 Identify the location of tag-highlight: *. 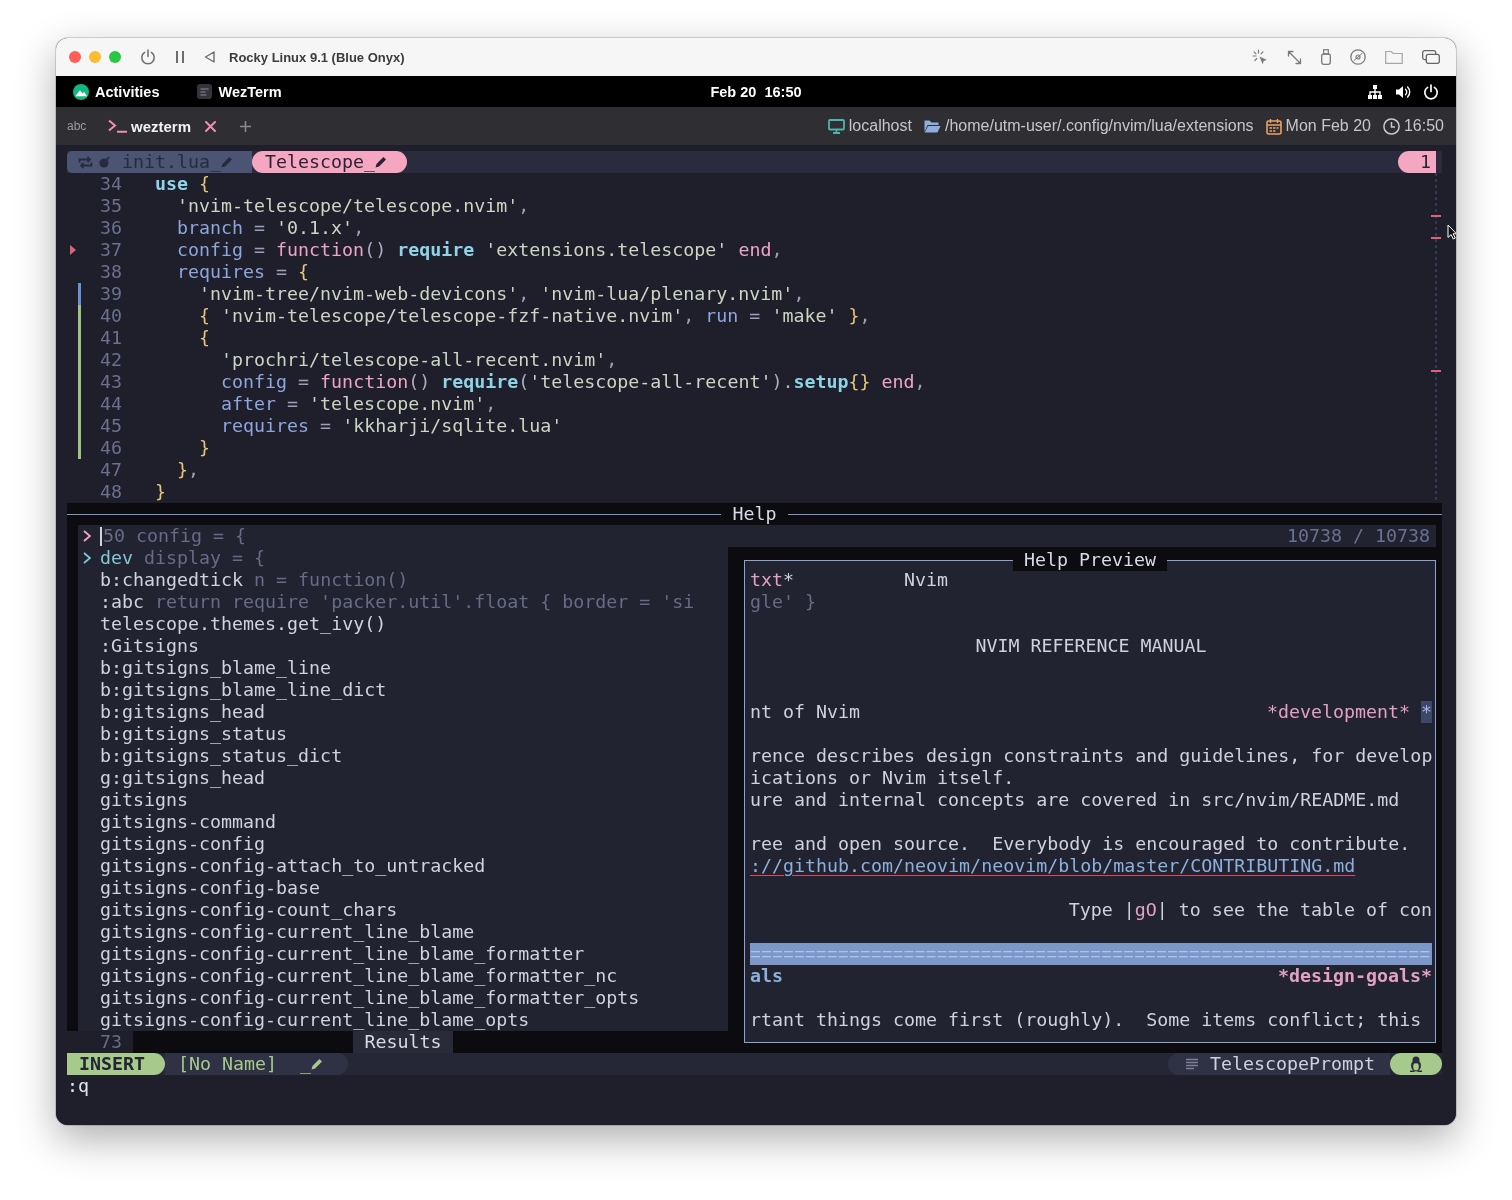
(1426, 712).